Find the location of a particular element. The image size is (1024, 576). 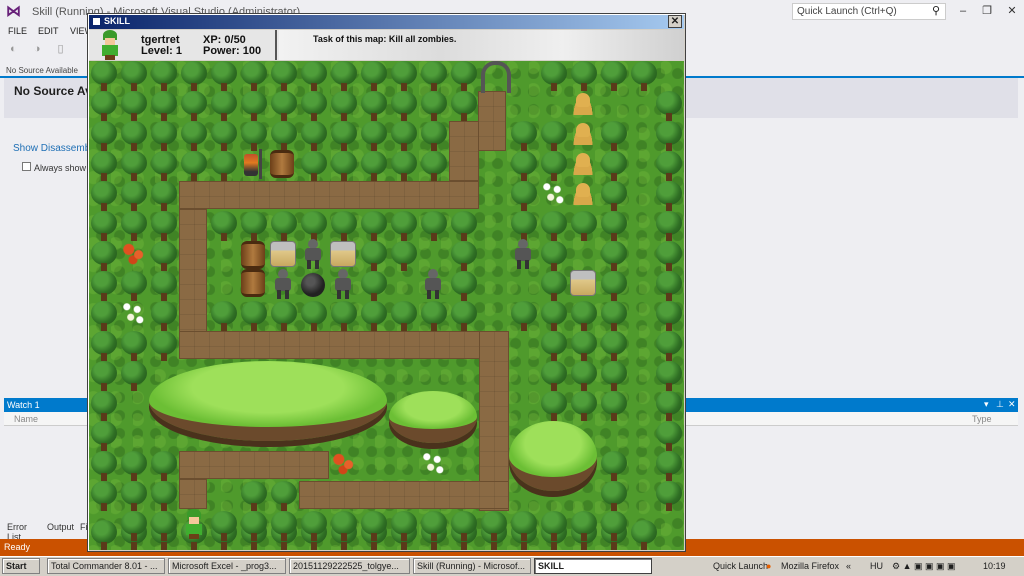

game-close-button: ✕ is located at coordinates (675, 21).